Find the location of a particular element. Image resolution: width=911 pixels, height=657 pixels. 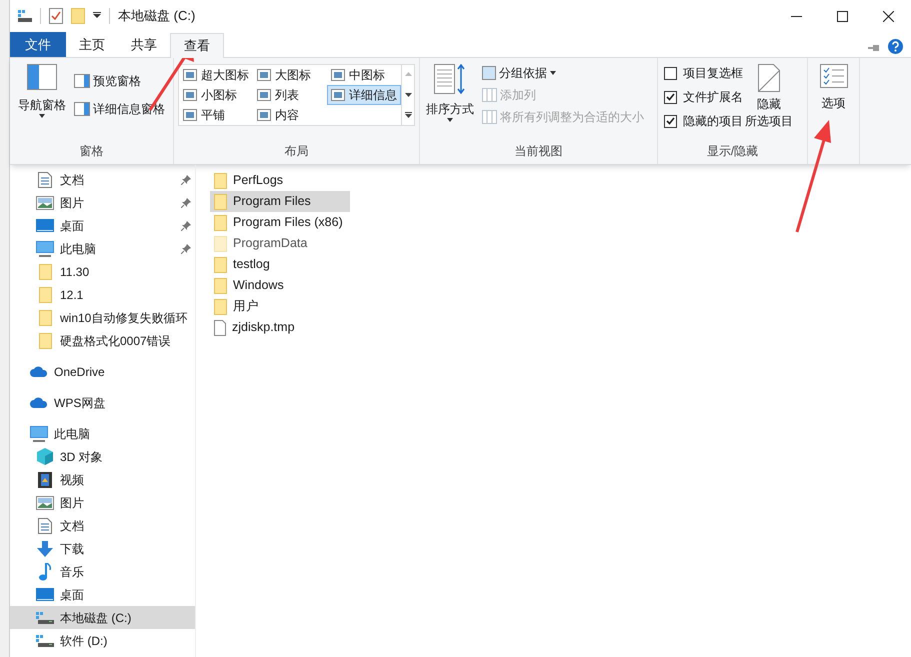

file-item: testlog is located at coordinates (280, 264).